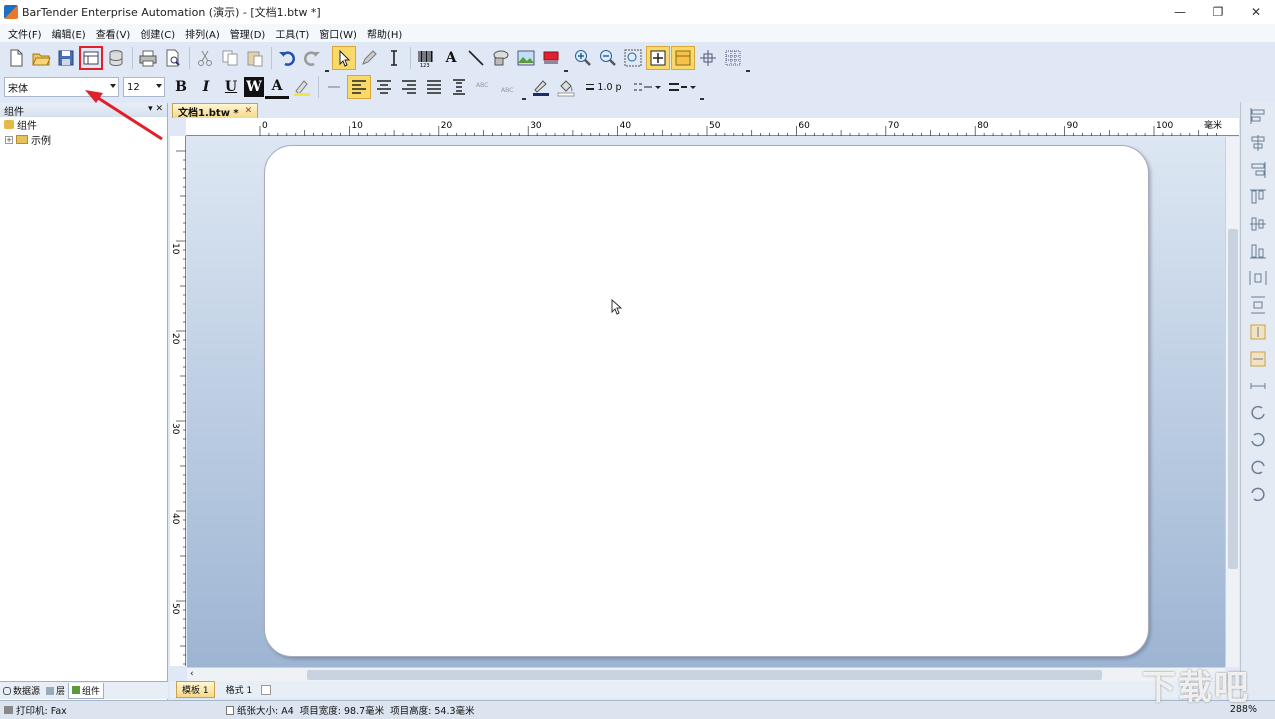 The image size is (1275, 719). Describe the element at coordinates (733, 58) in the screenshot. I see `grid-button` at that location.